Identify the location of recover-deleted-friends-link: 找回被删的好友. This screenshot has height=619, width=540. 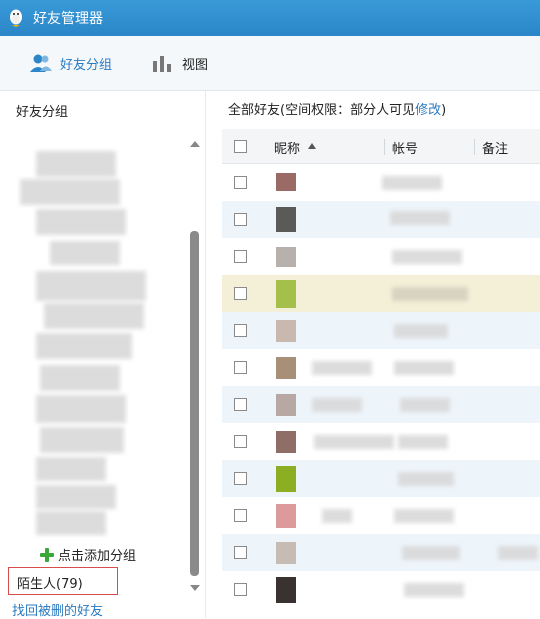
(57, 609).